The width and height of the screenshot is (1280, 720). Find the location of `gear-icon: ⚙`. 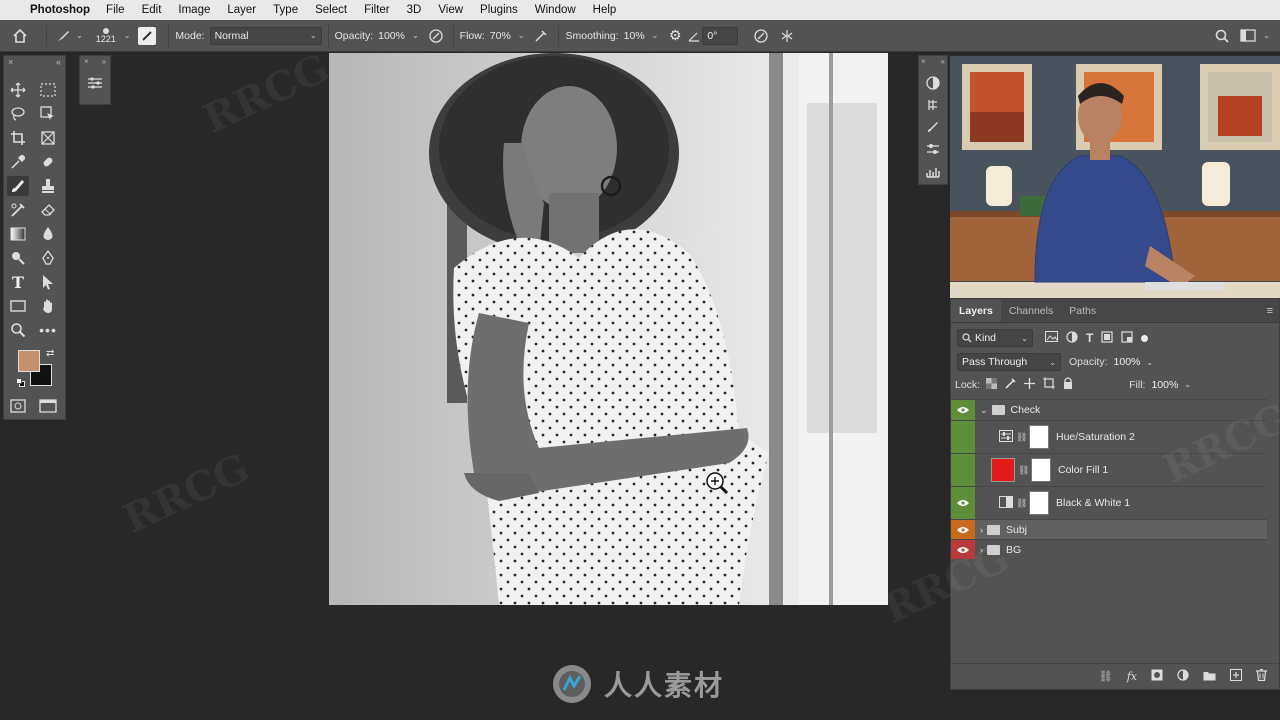

gear-icon: ⚙ is located at coordinates (675, 35).